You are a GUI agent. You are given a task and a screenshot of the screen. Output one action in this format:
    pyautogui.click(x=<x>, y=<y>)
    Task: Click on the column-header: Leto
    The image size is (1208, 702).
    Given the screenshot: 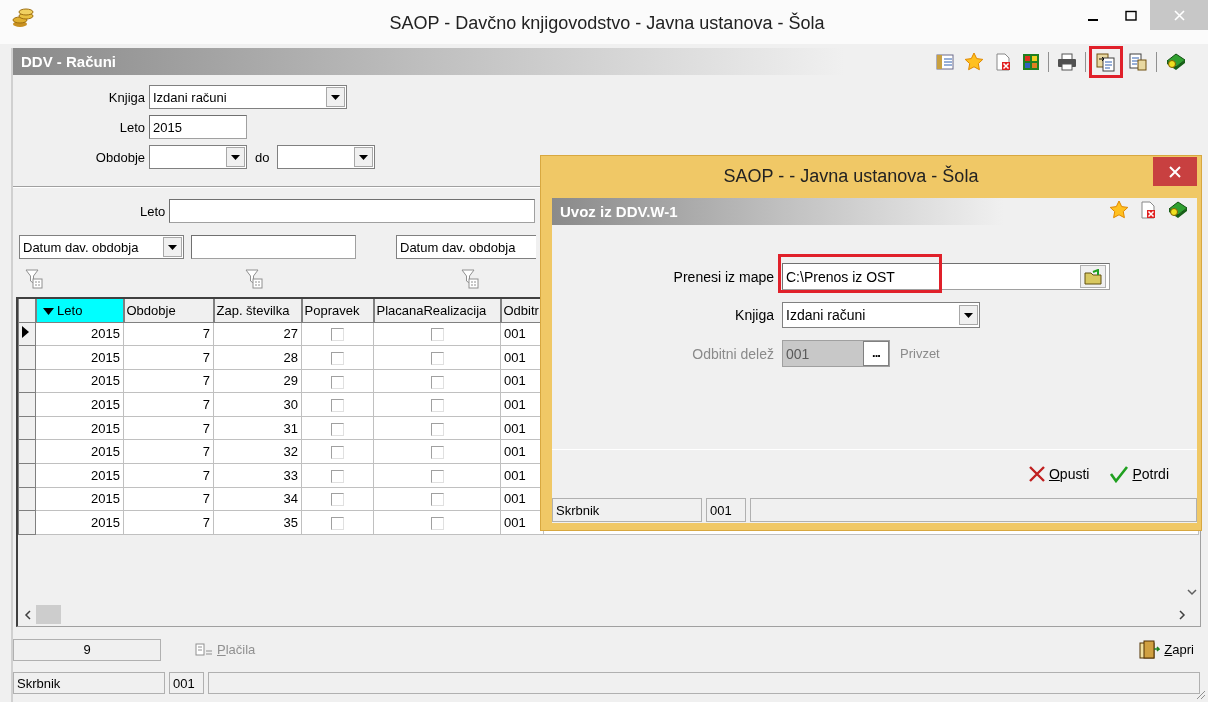 What is the action you would take?
    pyautogui.click(x=79, y=310)
    